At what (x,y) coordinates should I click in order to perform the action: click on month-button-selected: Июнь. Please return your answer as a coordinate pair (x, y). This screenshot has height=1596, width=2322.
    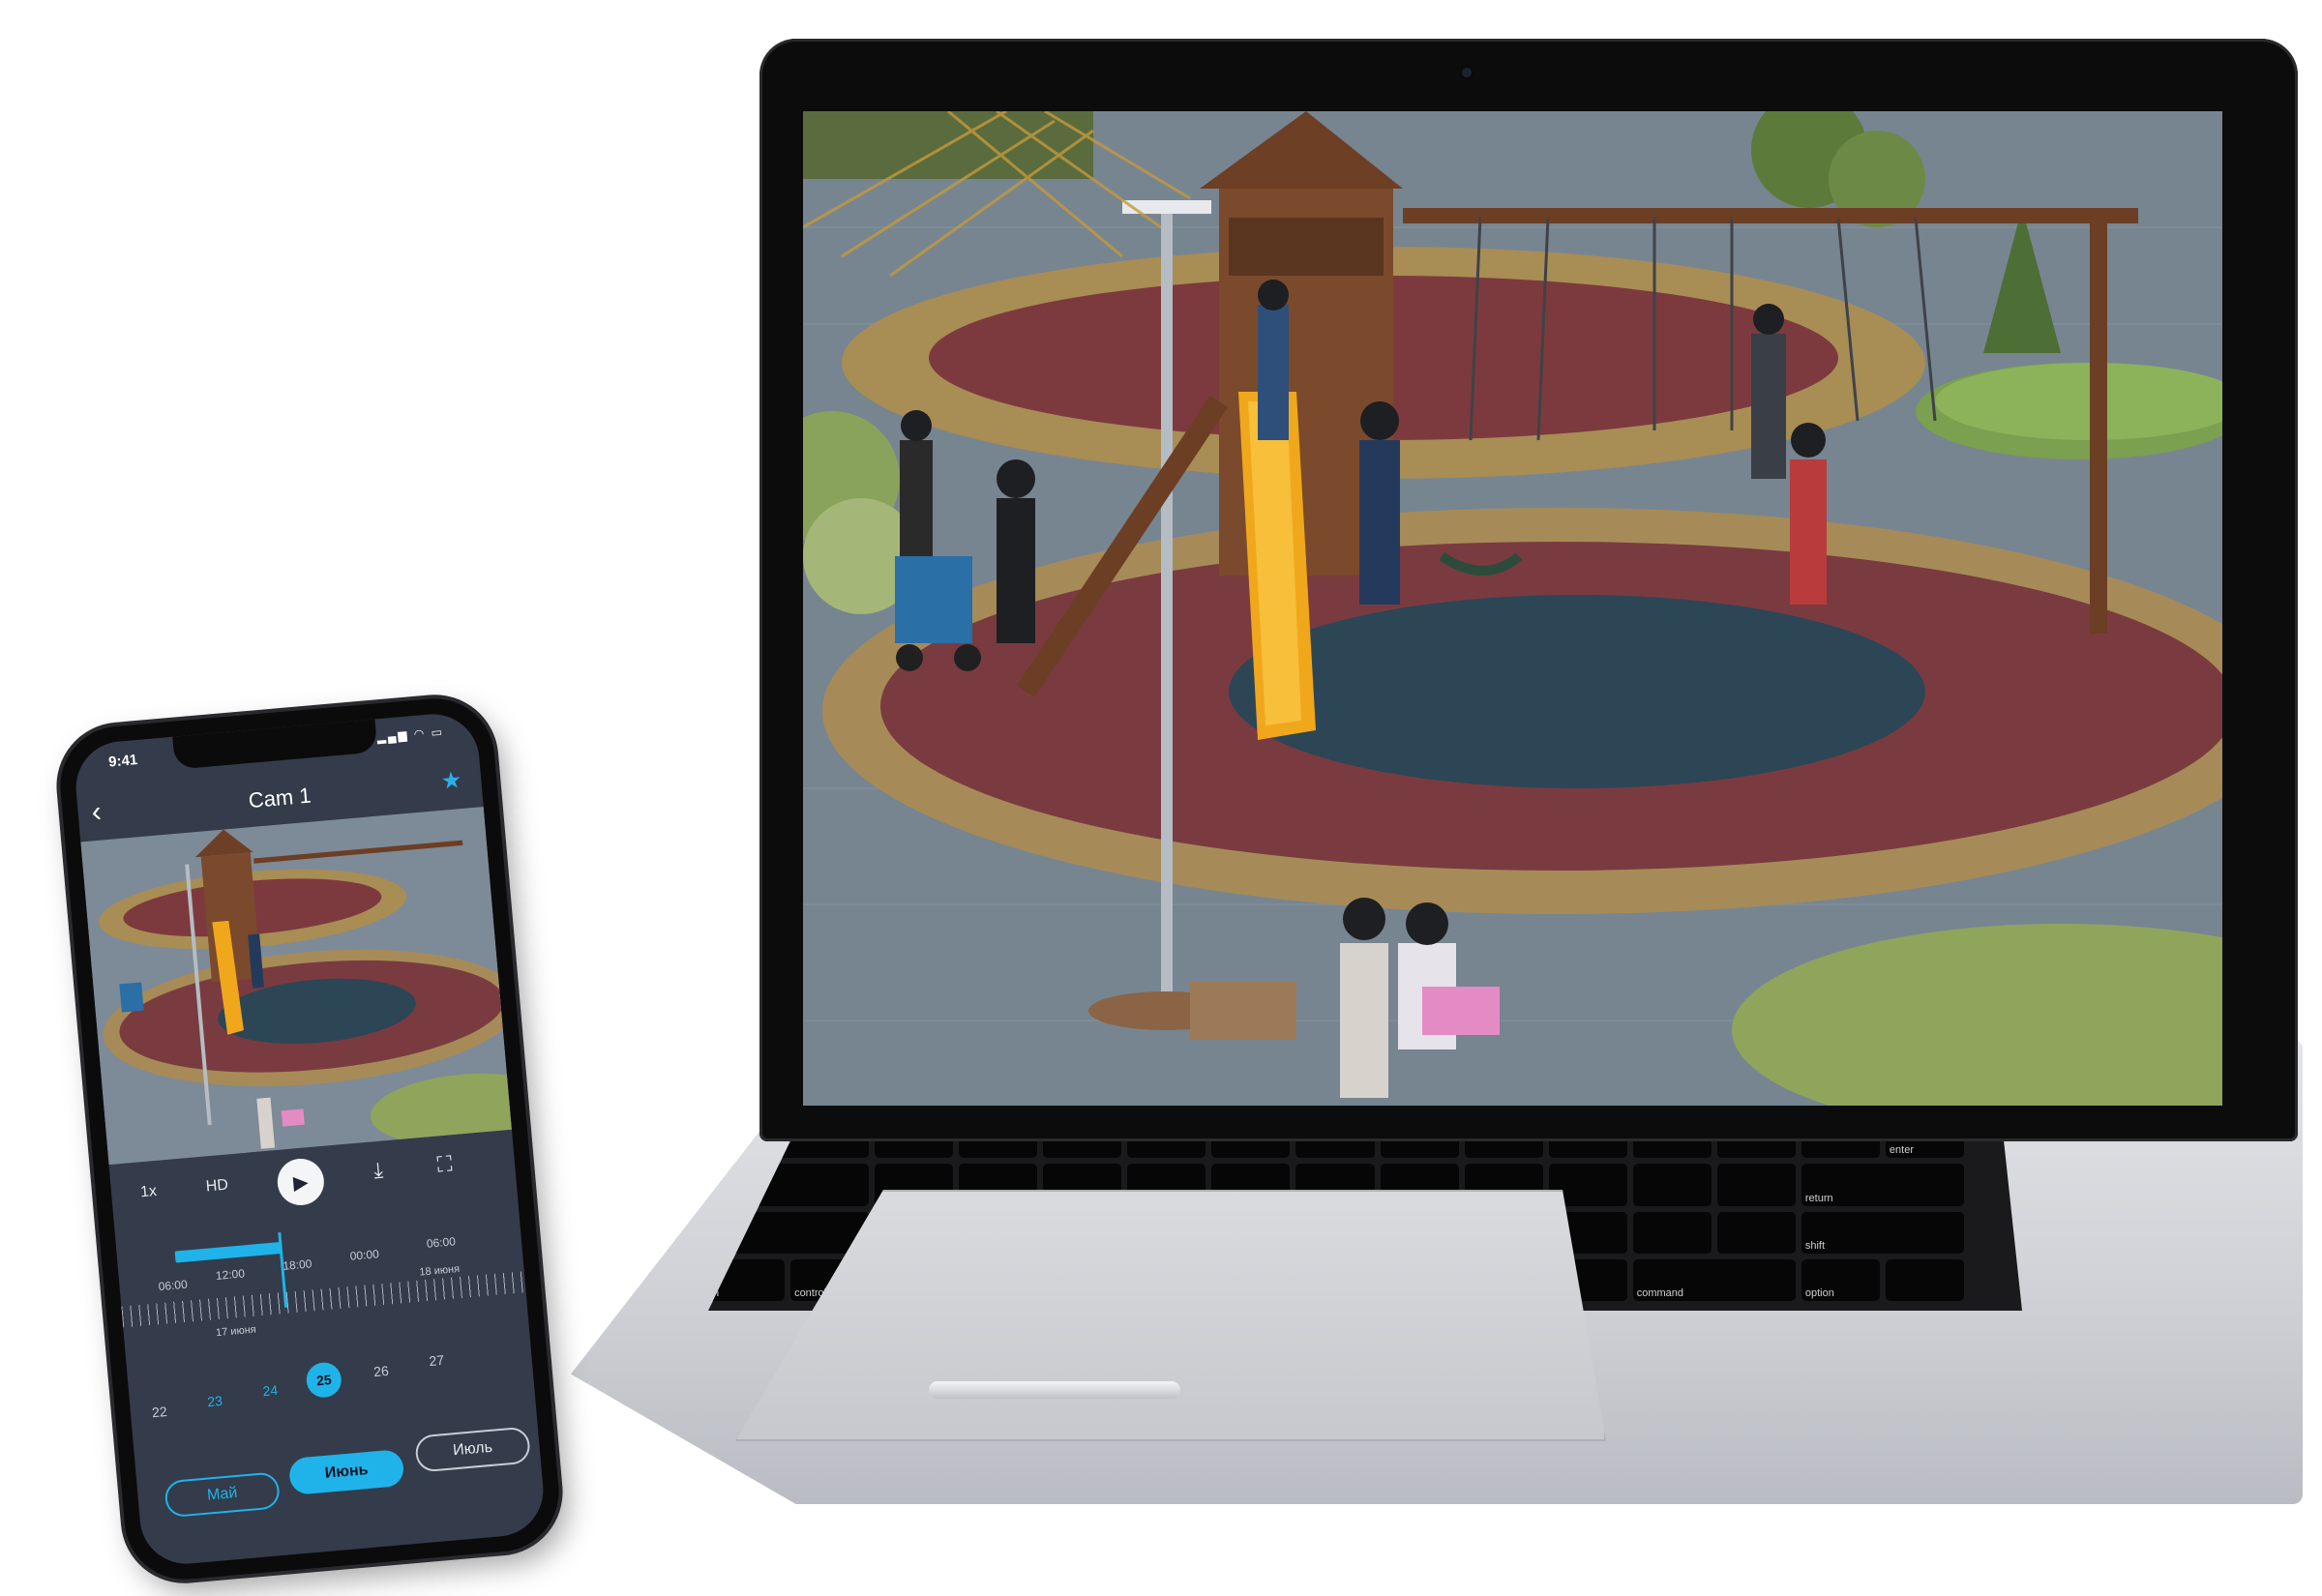
    Looking at the image, I should click on (346, 1472).